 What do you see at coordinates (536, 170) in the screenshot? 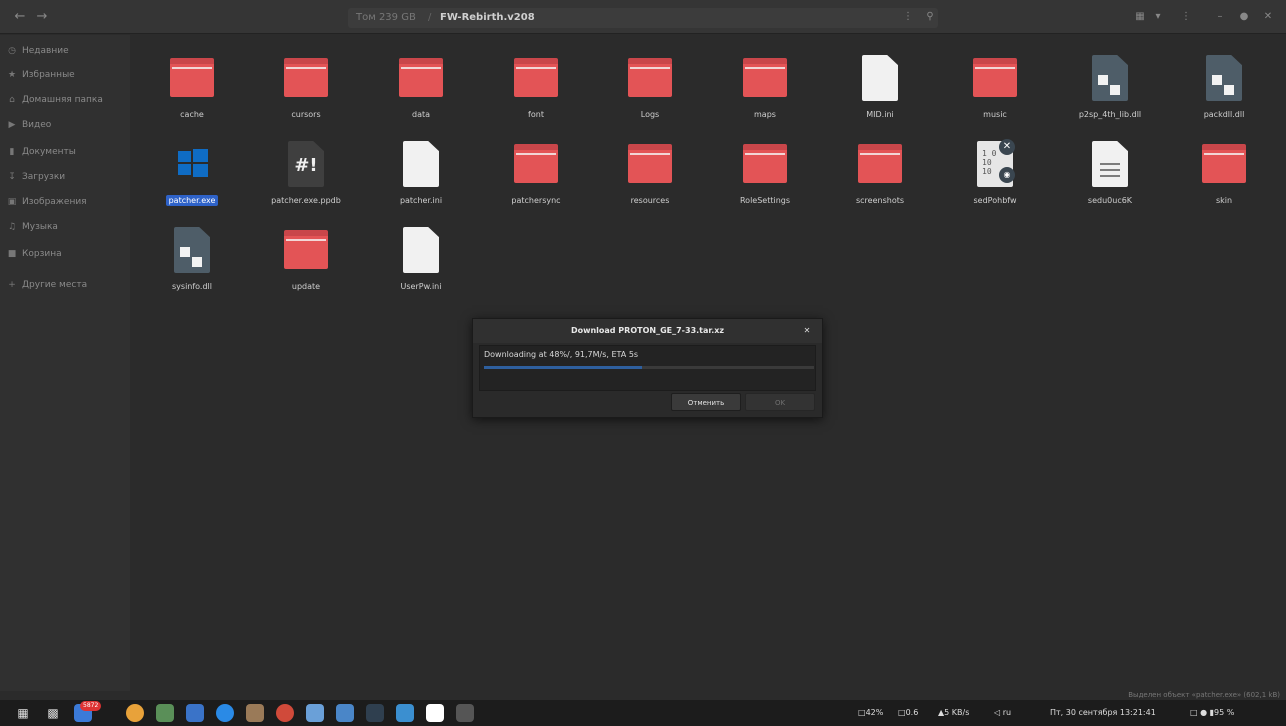
I see `file-item-patchersync: patchersync` at bounding box center [536, 170].